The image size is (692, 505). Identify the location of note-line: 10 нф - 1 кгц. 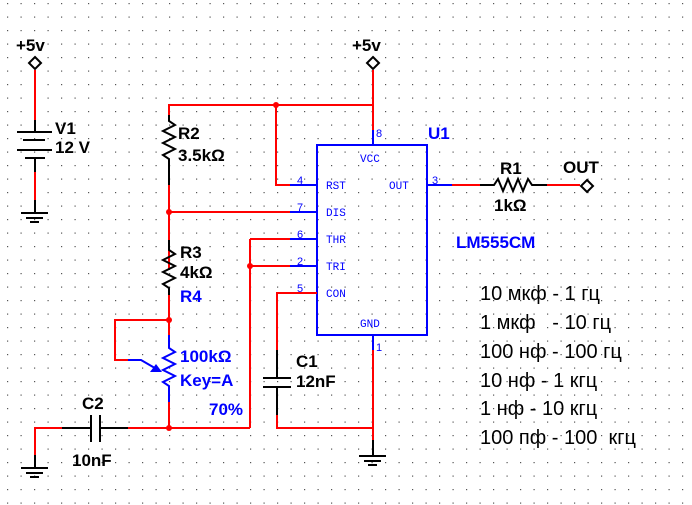
(538, 381).